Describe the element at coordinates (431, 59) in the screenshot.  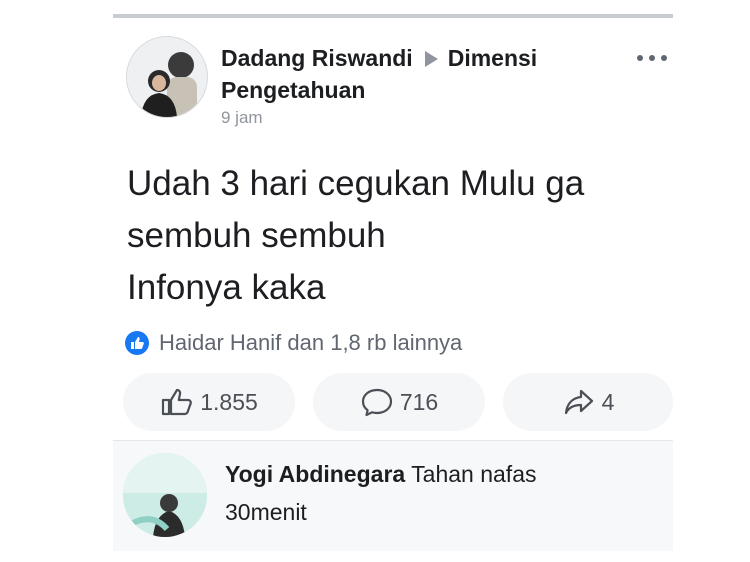
I see `triangle-right-icon` at that location.